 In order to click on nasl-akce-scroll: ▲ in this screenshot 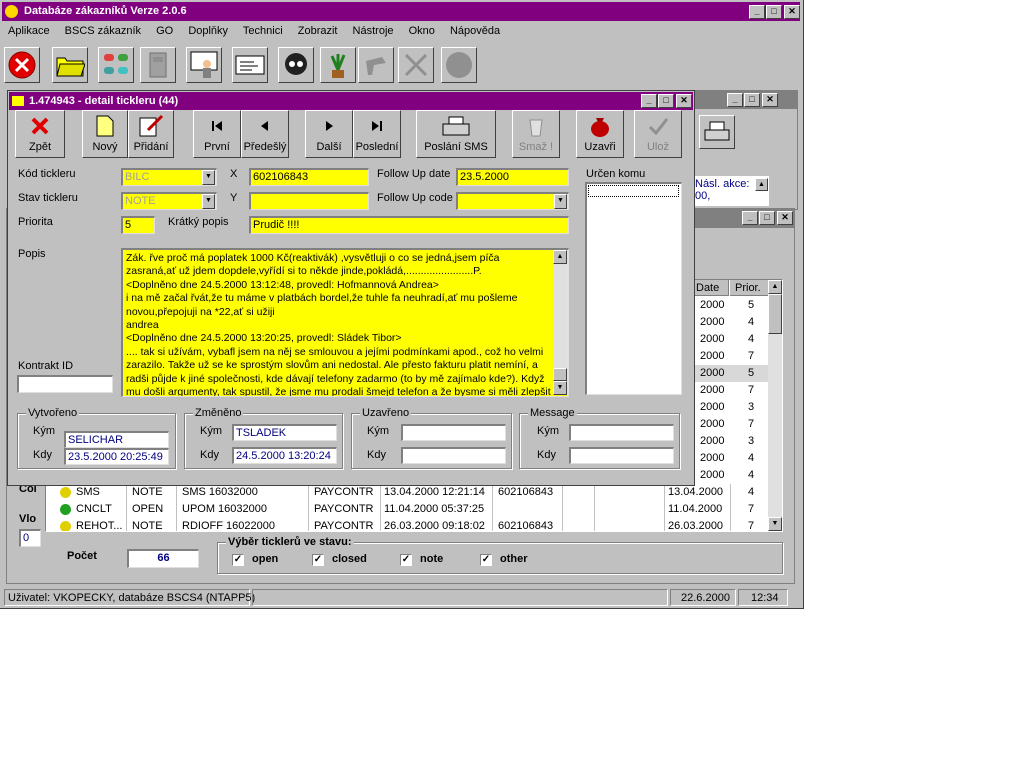, I will do `click(761, 184)`.